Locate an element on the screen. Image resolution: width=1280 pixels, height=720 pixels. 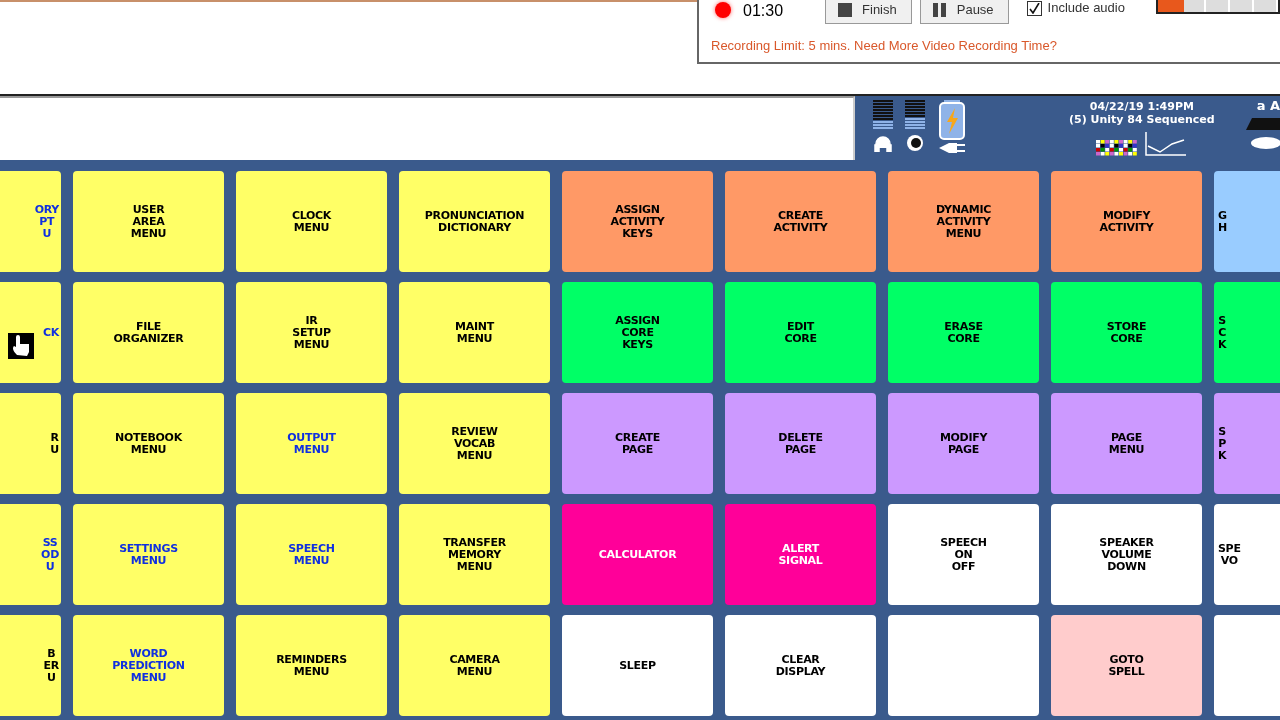
vocabulary-key: ORY PT U is located at coordinates (30, 221).